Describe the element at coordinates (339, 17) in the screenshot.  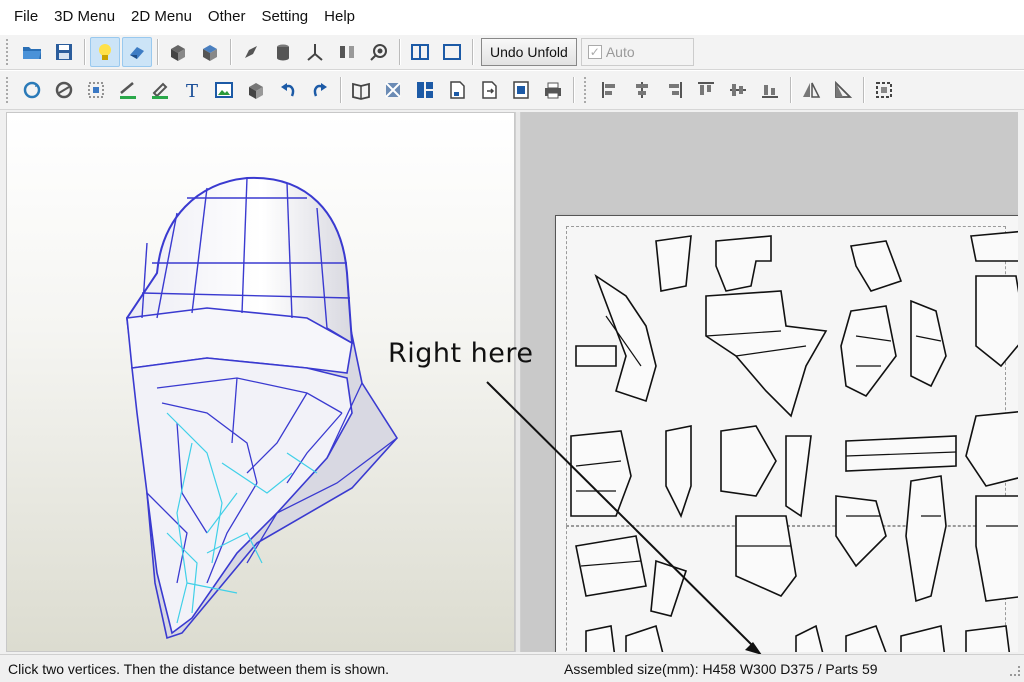
I see `menu-help: Help` at that location.